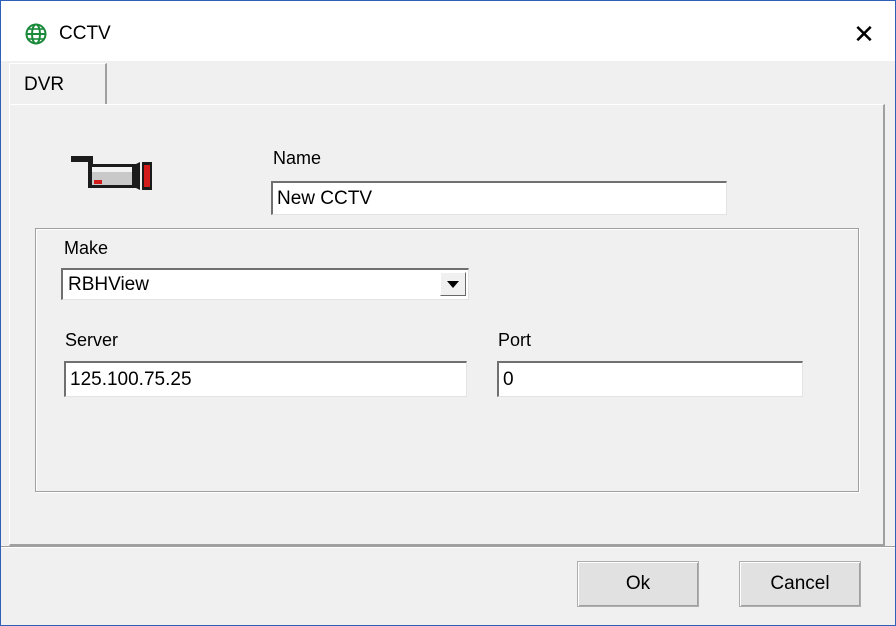 This screenshot has height=626, width=896. Describe the element at coordinates (108, 284) in the screenshot. I see `make-selected-value: RBHView` at that location.